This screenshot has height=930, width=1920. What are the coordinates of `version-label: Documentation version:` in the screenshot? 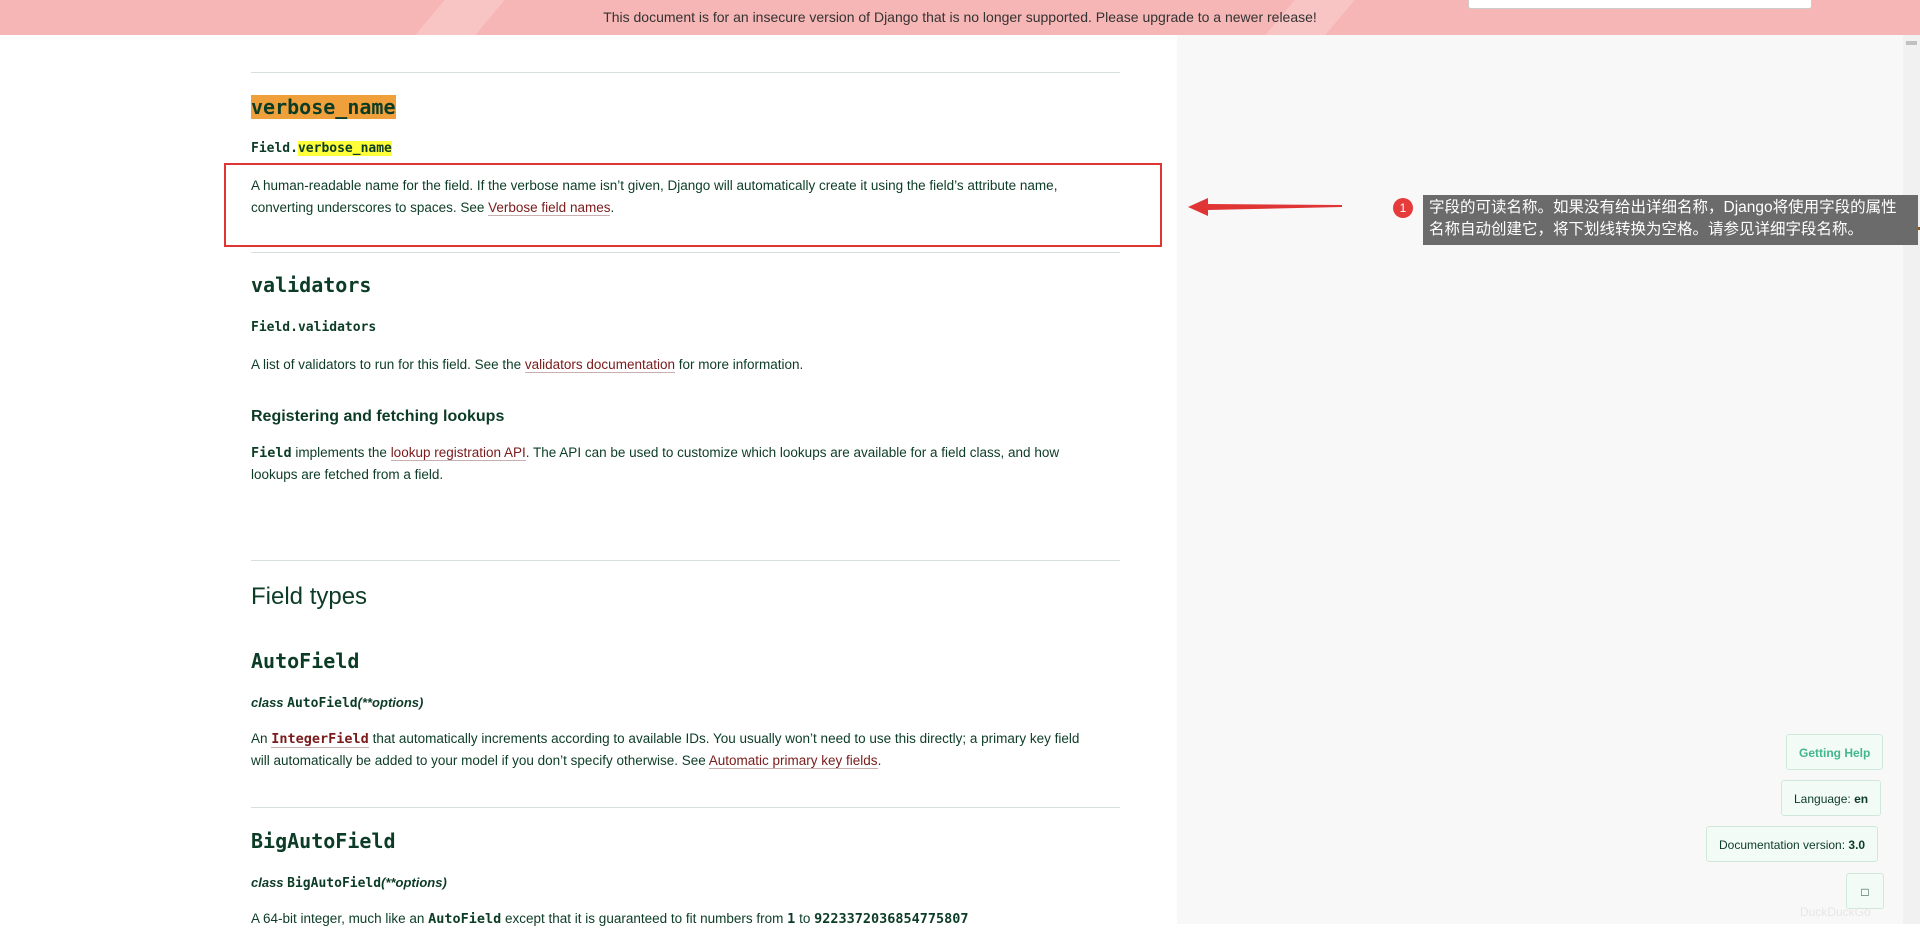 It's located at (1784, 845).